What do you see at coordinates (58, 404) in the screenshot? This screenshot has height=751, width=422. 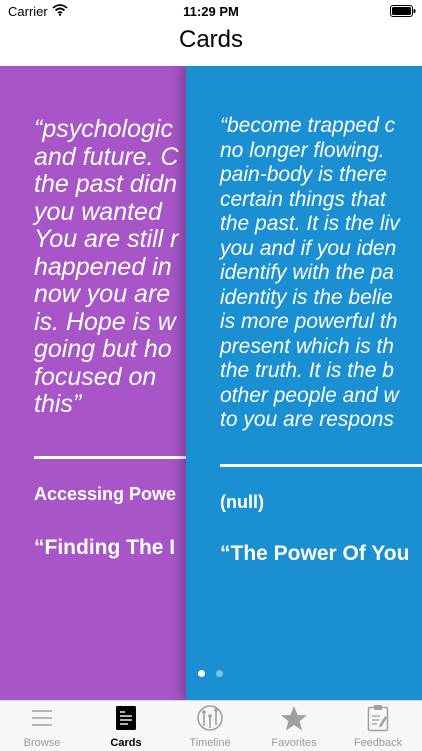 I see `quote-line: this”` at bounding box center [58, 404].